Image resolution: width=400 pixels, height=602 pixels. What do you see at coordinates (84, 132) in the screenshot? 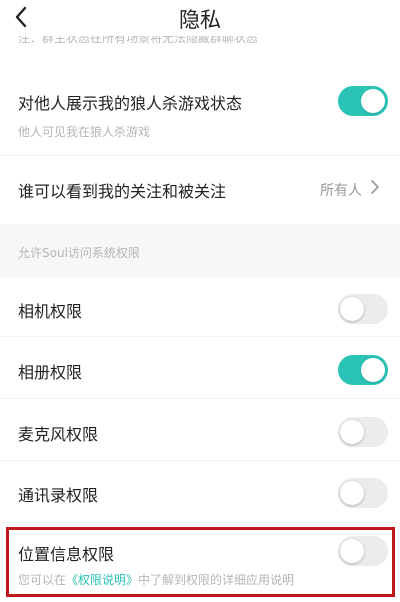
I see `werewolf-status-sub: 他人可见我在狼人杀游戏` at bounding box center [84, 132].